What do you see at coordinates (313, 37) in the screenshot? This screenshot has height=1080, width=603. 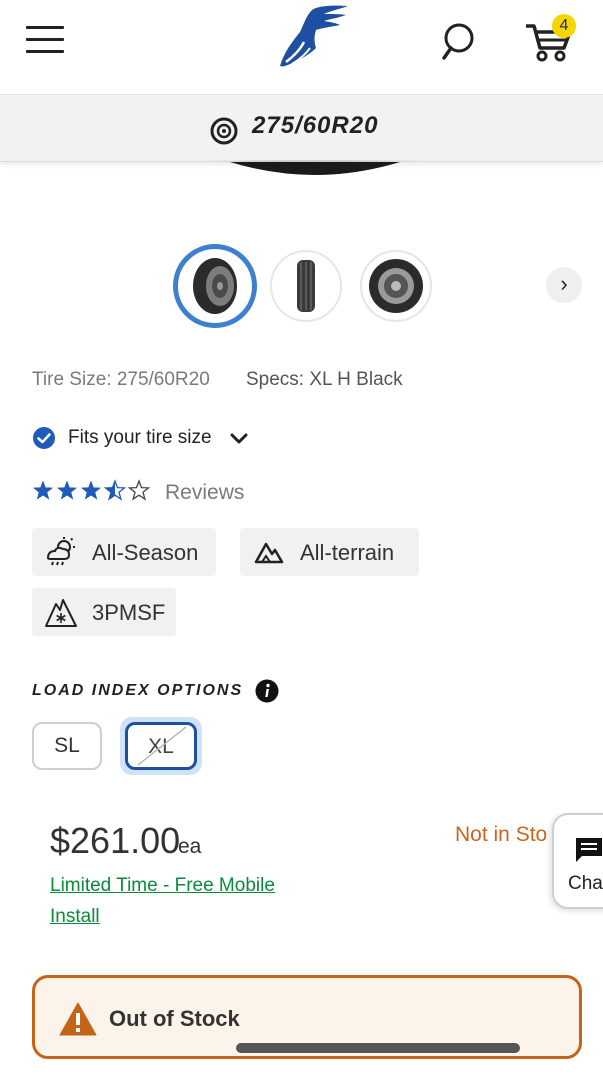 I see `winged-foot-logo-icon` at bounding box center [313, 37].